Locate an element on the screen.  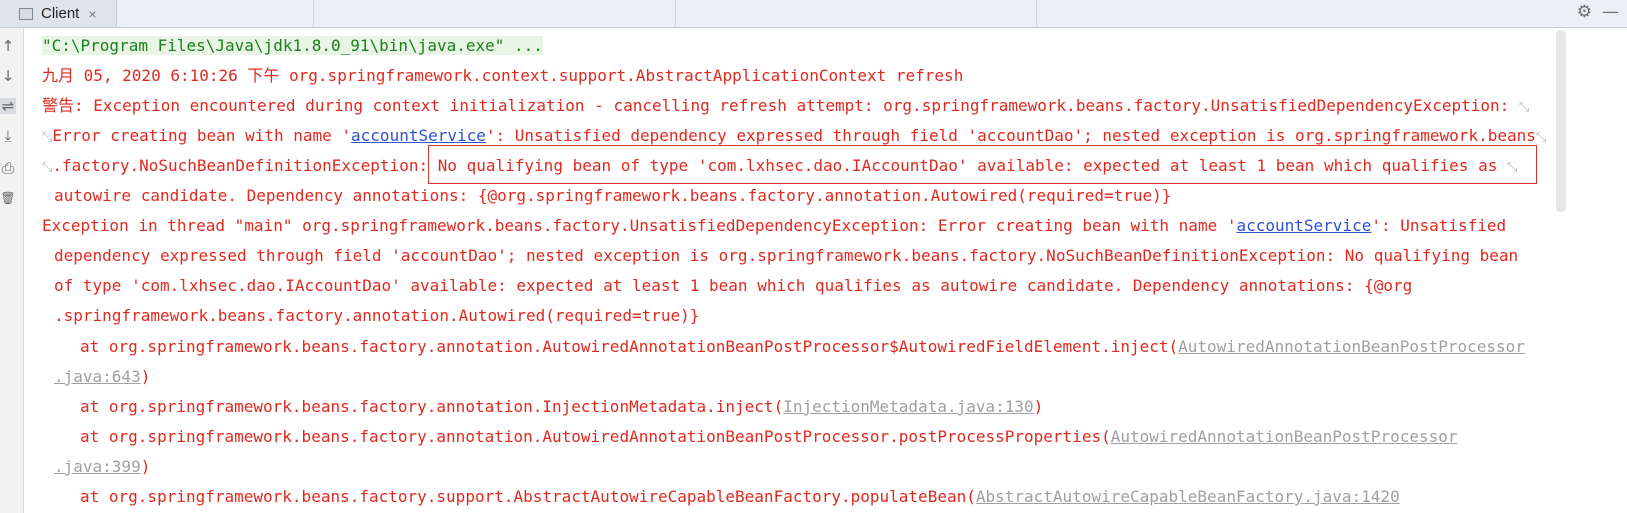
console-toolbar: ↑ ↓ ⇌ ⤓ ⎙ 🗑 is located at coordinates (12, 270).